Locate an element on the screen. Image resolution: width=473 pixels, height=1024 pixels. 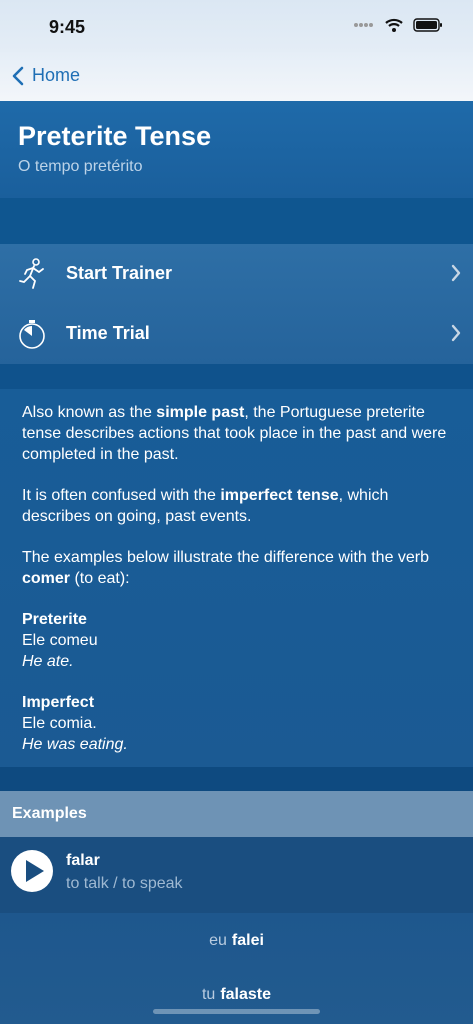
examples-header-label: Examples is located at coordinates (49, 813).